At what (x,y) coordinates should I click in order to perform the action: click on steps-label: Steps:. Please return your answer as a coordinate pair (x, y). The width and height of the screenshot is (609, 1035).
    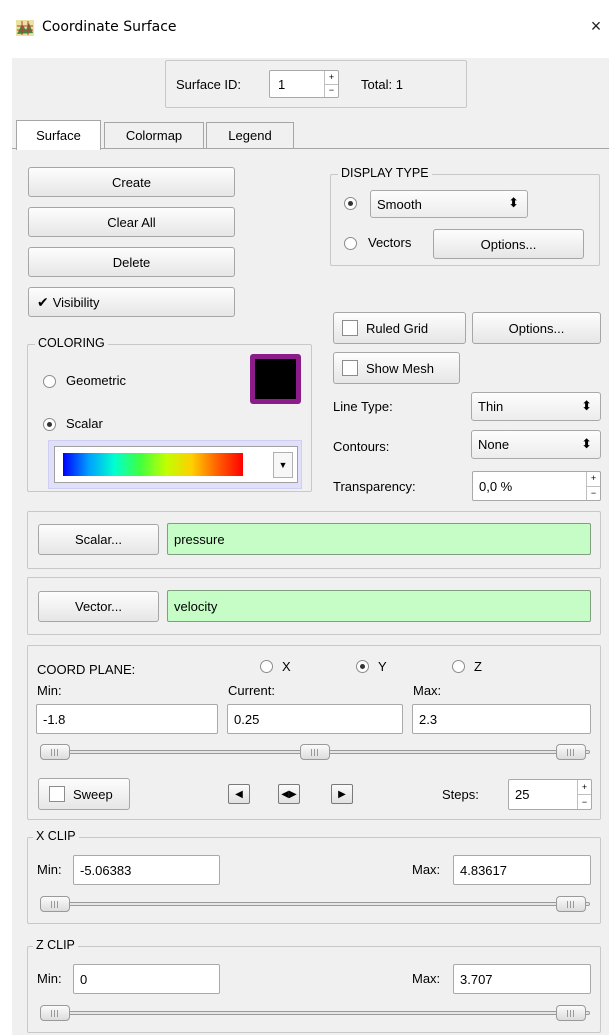
    Looking at the image, I should click on (460, 794).